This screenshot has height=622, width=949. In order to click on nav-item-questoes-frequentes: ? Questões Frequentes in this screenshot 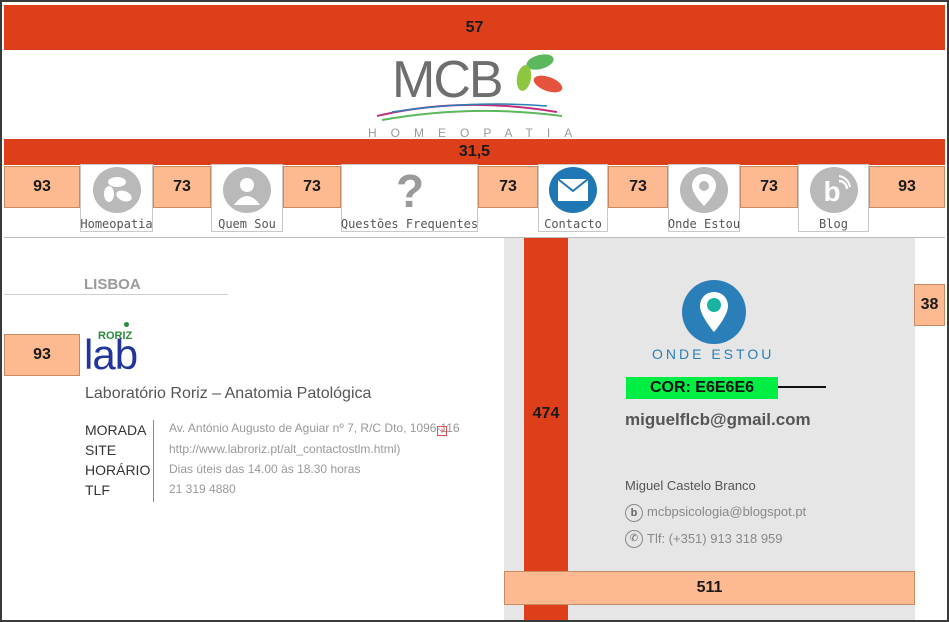, I will do `click(409, 198)`.